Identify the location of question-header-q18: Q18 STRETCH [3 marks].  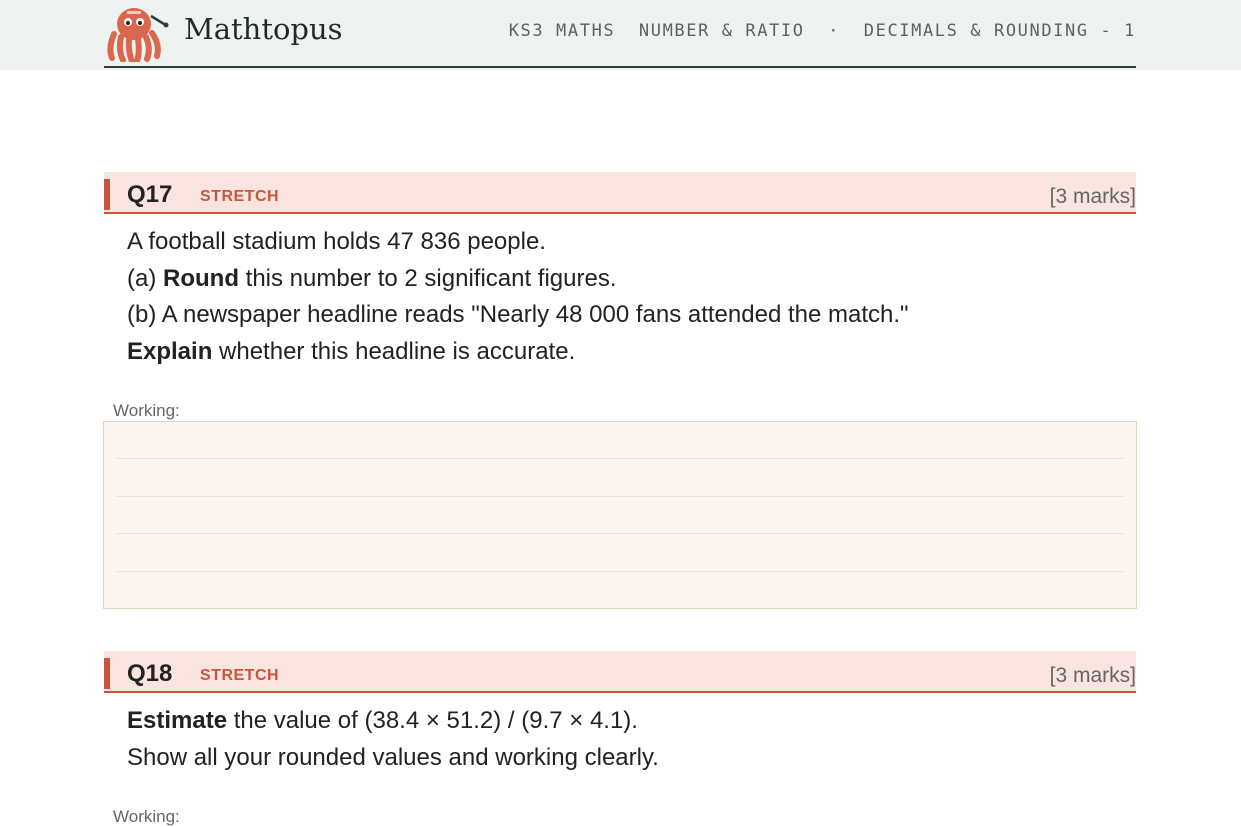
(620, 672).